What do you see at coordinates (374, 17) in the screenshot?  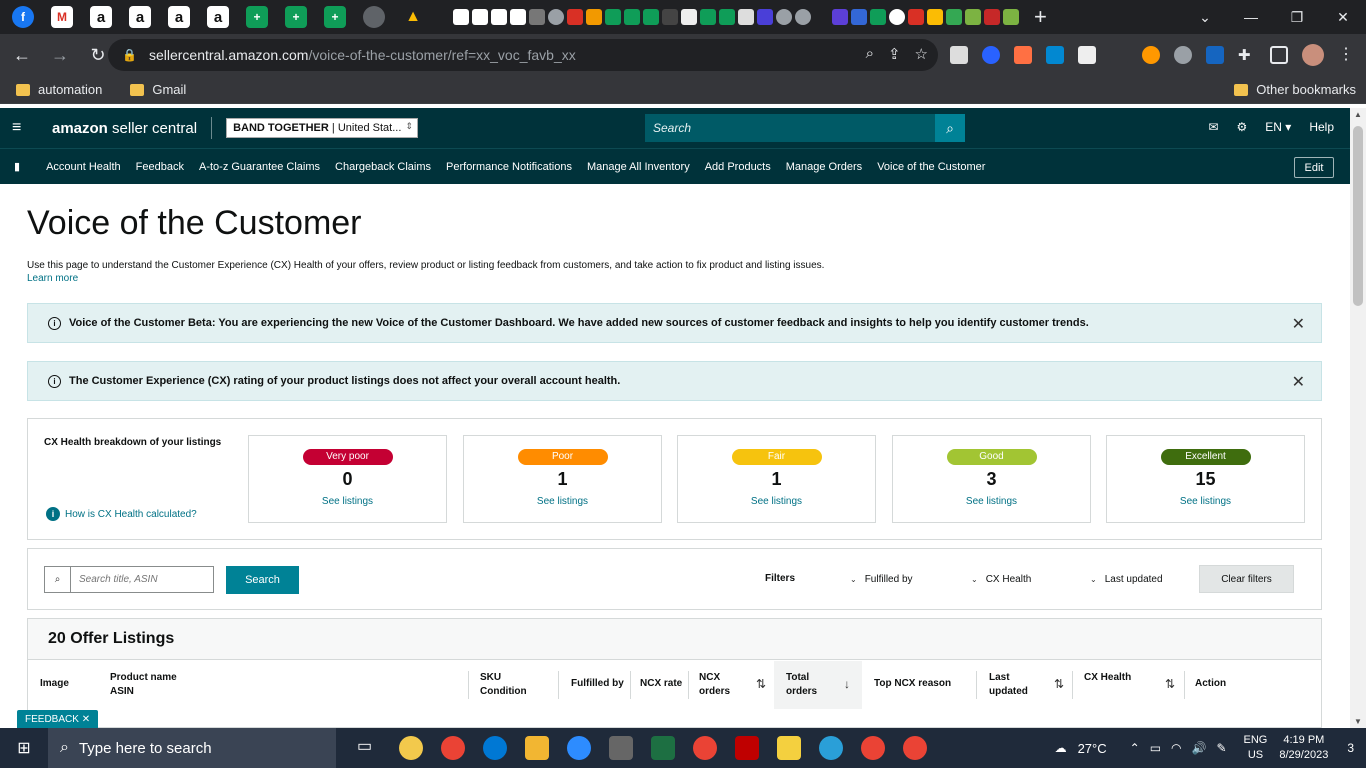 I see `globe-tab-icon` at bounding box center [374, 17].